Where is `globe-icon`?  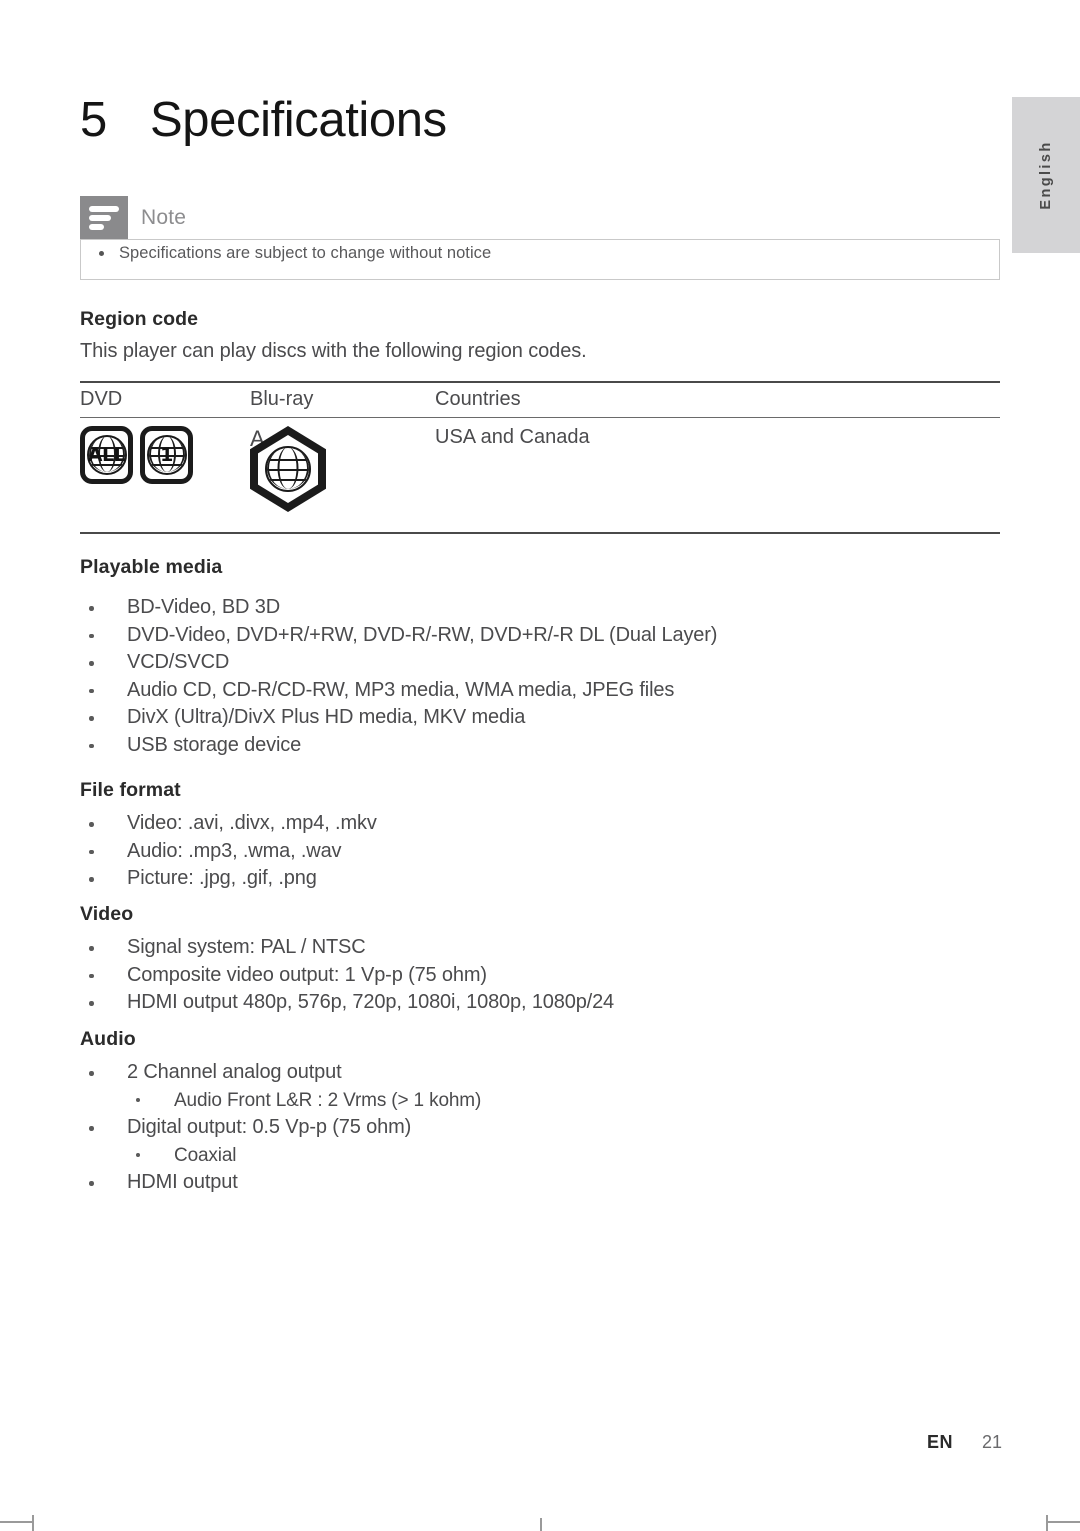 globe-icon is located at coordinates (288, 469).